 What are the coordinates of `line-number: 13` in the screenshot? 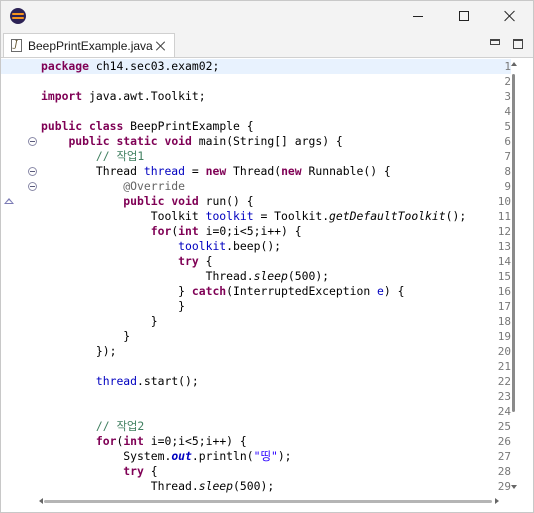 It's located at (504, 246).